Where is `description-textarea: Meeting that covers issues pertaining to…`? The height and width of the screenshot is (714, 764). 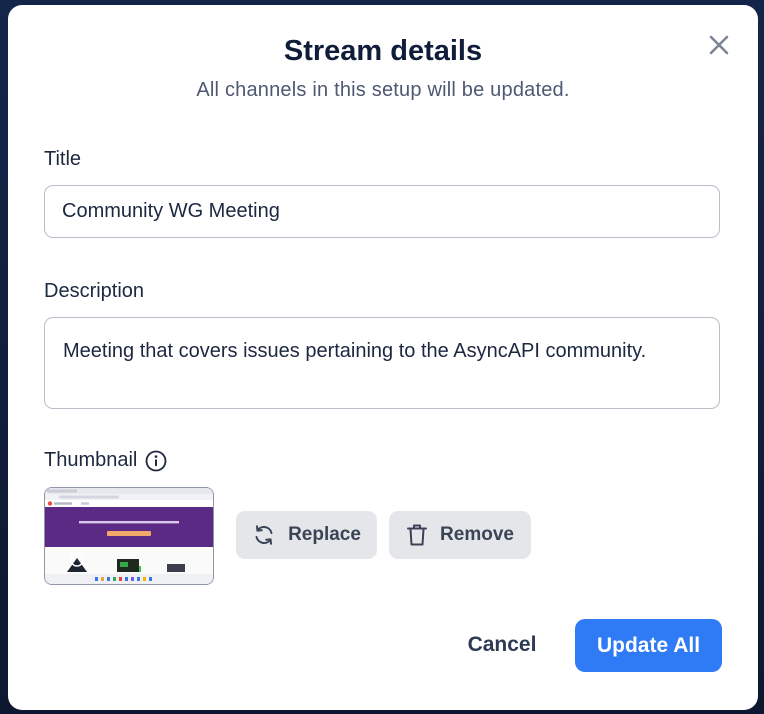 description-textarea: Meeting that covers issues pertaining to… is located at coordinates (382, 363).